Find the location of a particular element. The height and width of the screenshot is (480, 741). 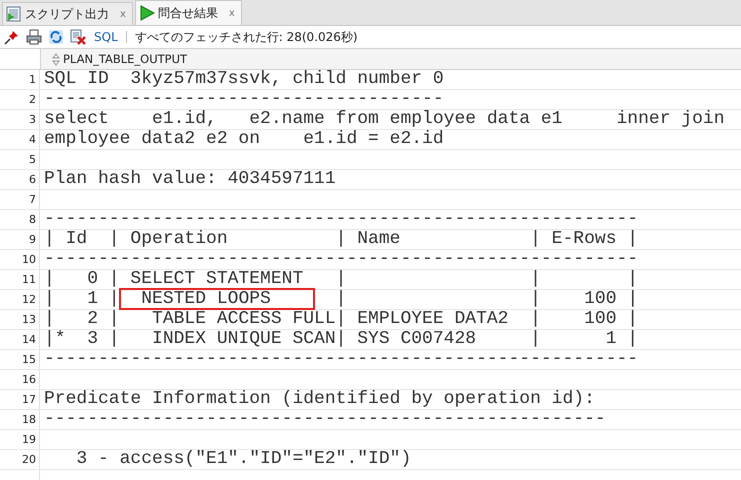

output-line: | 0 | SELECT STATEMENT | | | is located at coordinates (341, 279).